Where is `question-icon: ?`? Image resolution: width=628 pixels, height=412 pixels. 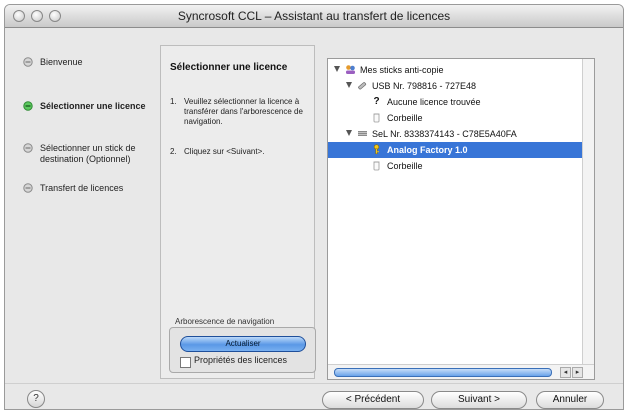 question-icon: ? is located at coordinates (376, 101).